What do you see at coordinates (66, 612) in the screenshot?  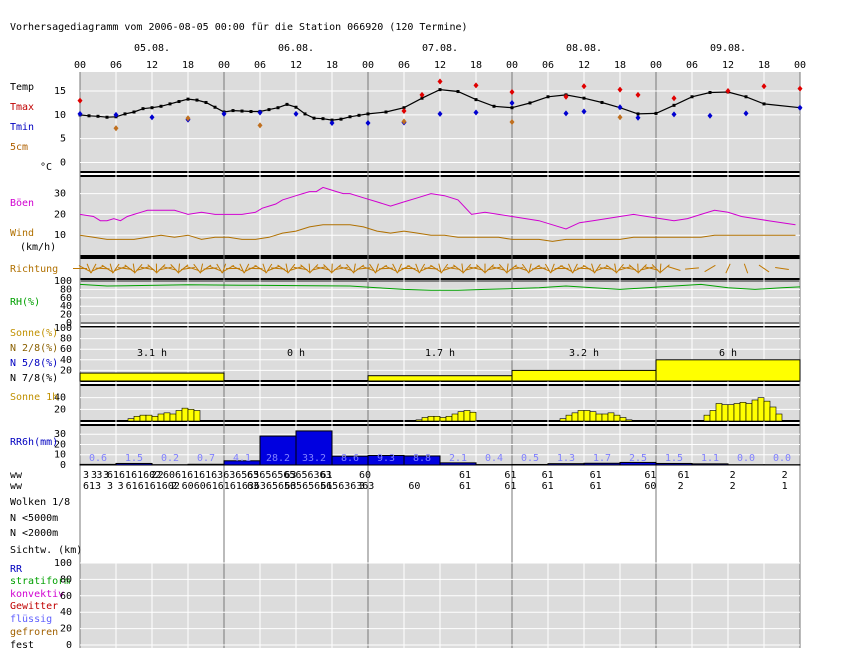 I see `lower-tick-label: 40` at bounding box center [66, 612].